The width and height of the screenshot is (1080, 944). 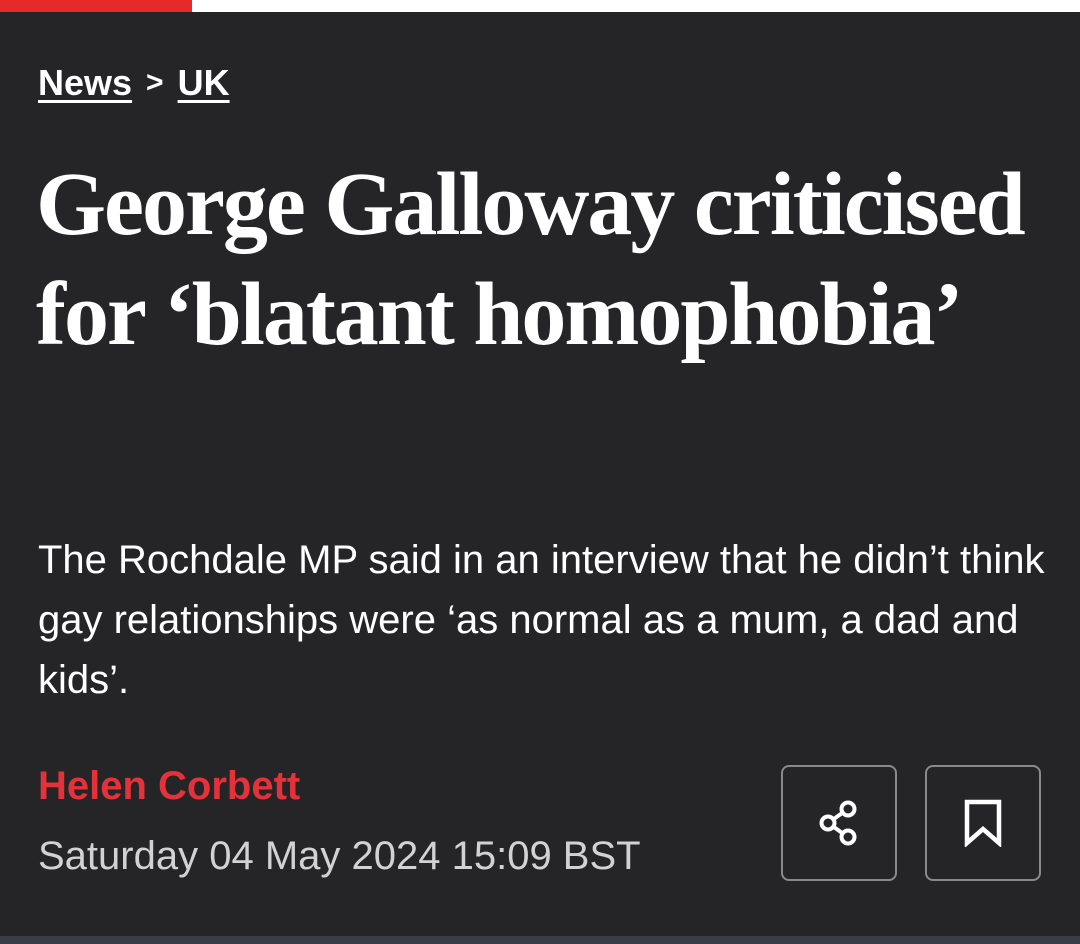 I want to click on publish-date: Saturday 04 May 2024 15:09 BST, so click(x=339, y=856).